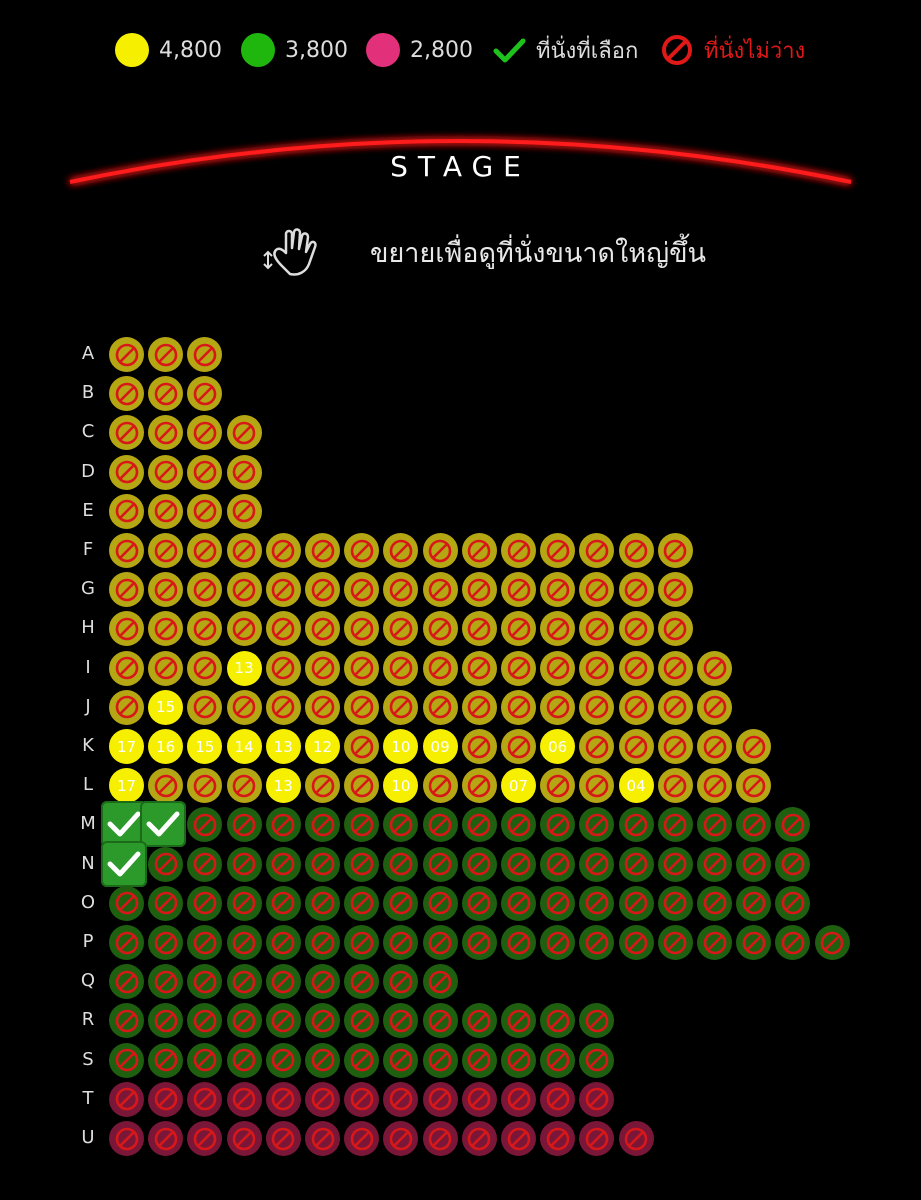 Image resolution: width=921 pixels, height=1200 pixels. I want to click on available-seat-k-10: 10, so click(401, 746).